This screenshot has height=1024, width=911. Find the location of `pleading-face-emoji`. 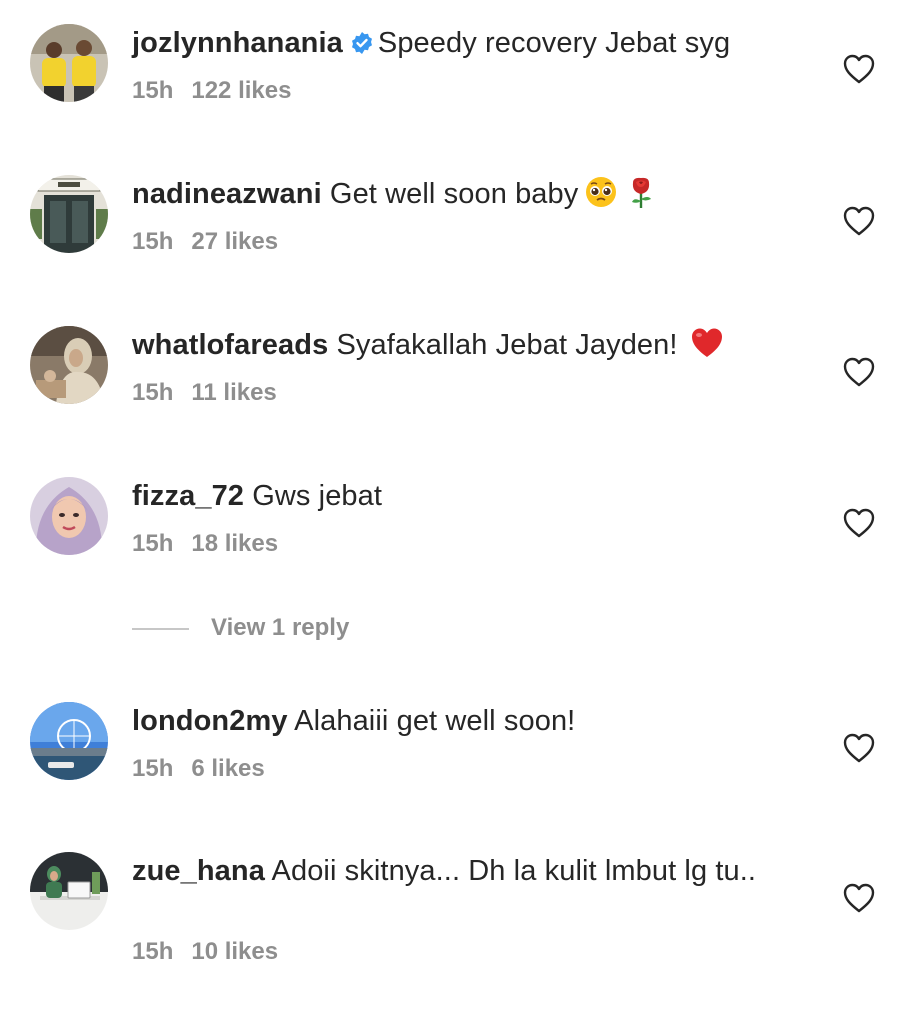

pleading-face-emoji is located at coordinates (601, 192).